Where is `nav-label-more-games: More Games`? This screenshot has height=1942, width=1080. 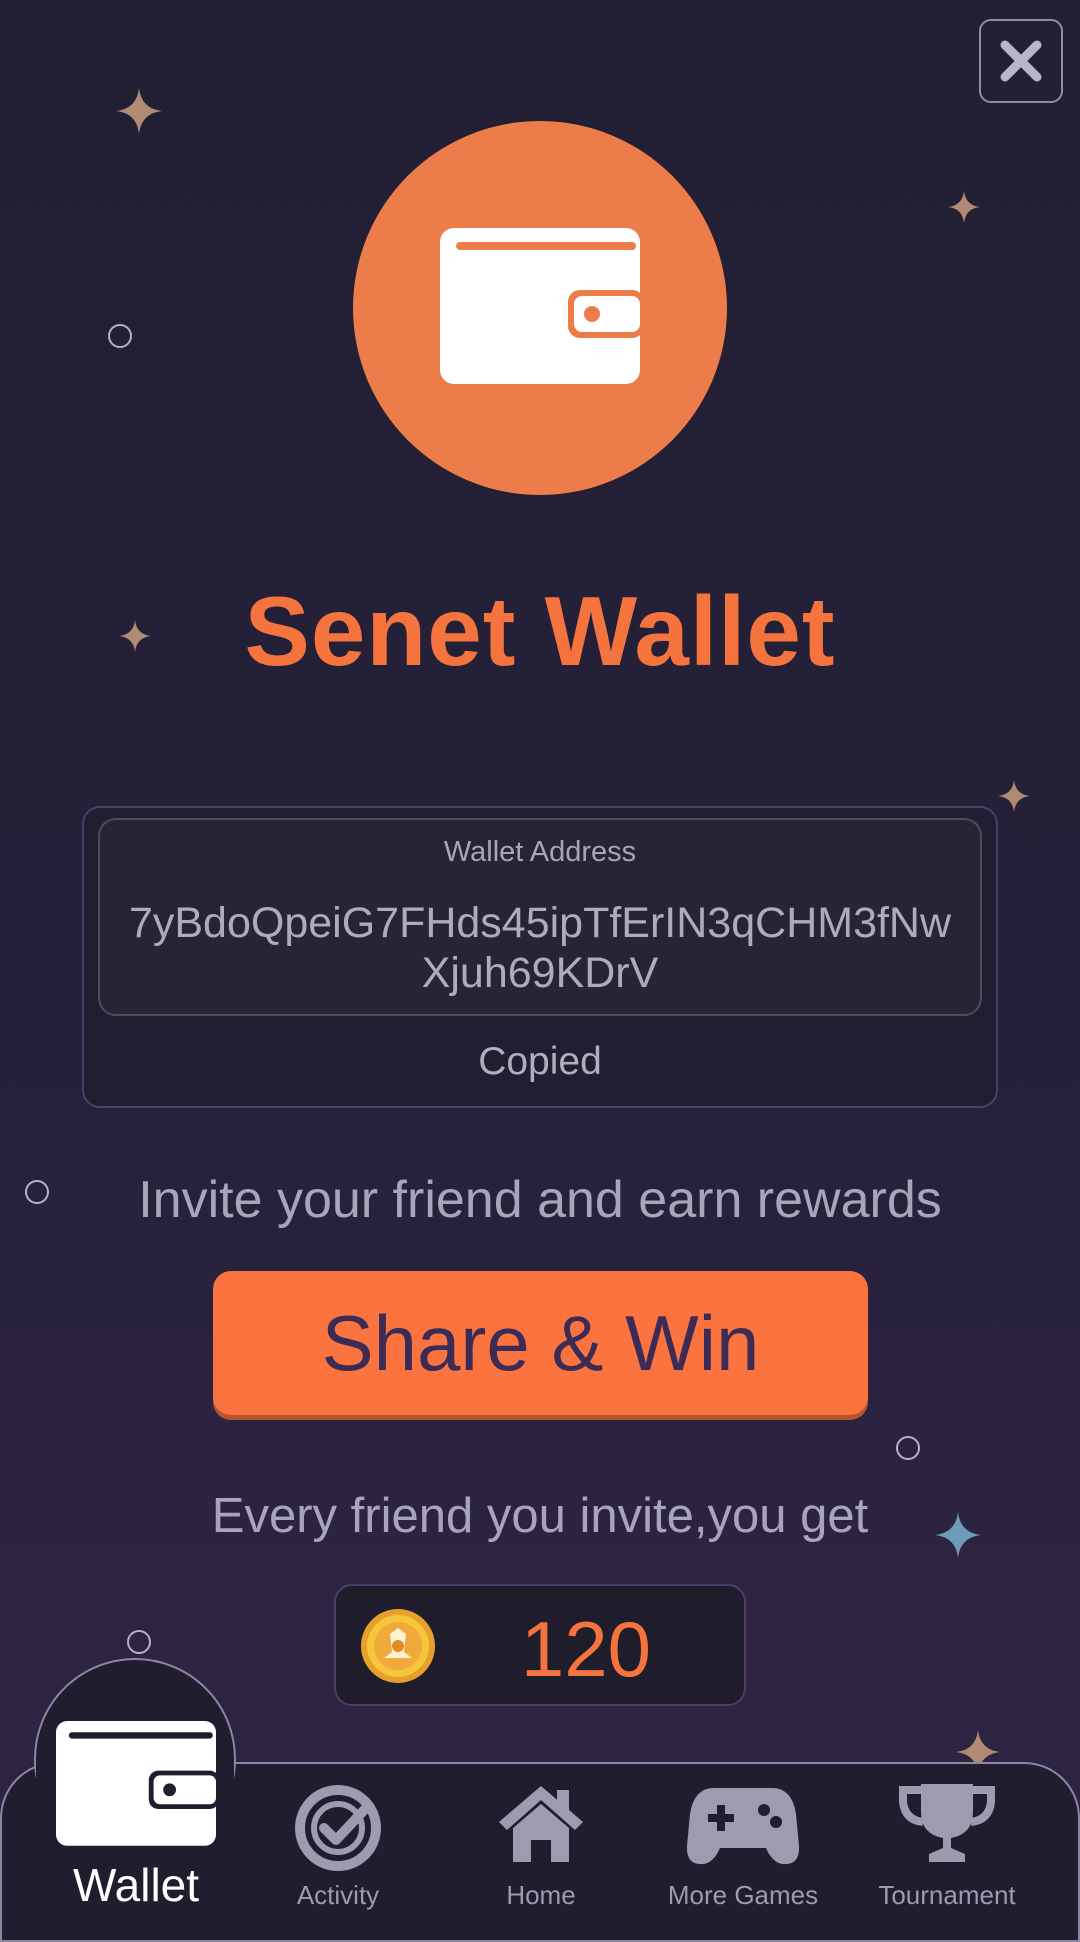
nav-label-more-games: More Games is located at coordinates (743, 1895).